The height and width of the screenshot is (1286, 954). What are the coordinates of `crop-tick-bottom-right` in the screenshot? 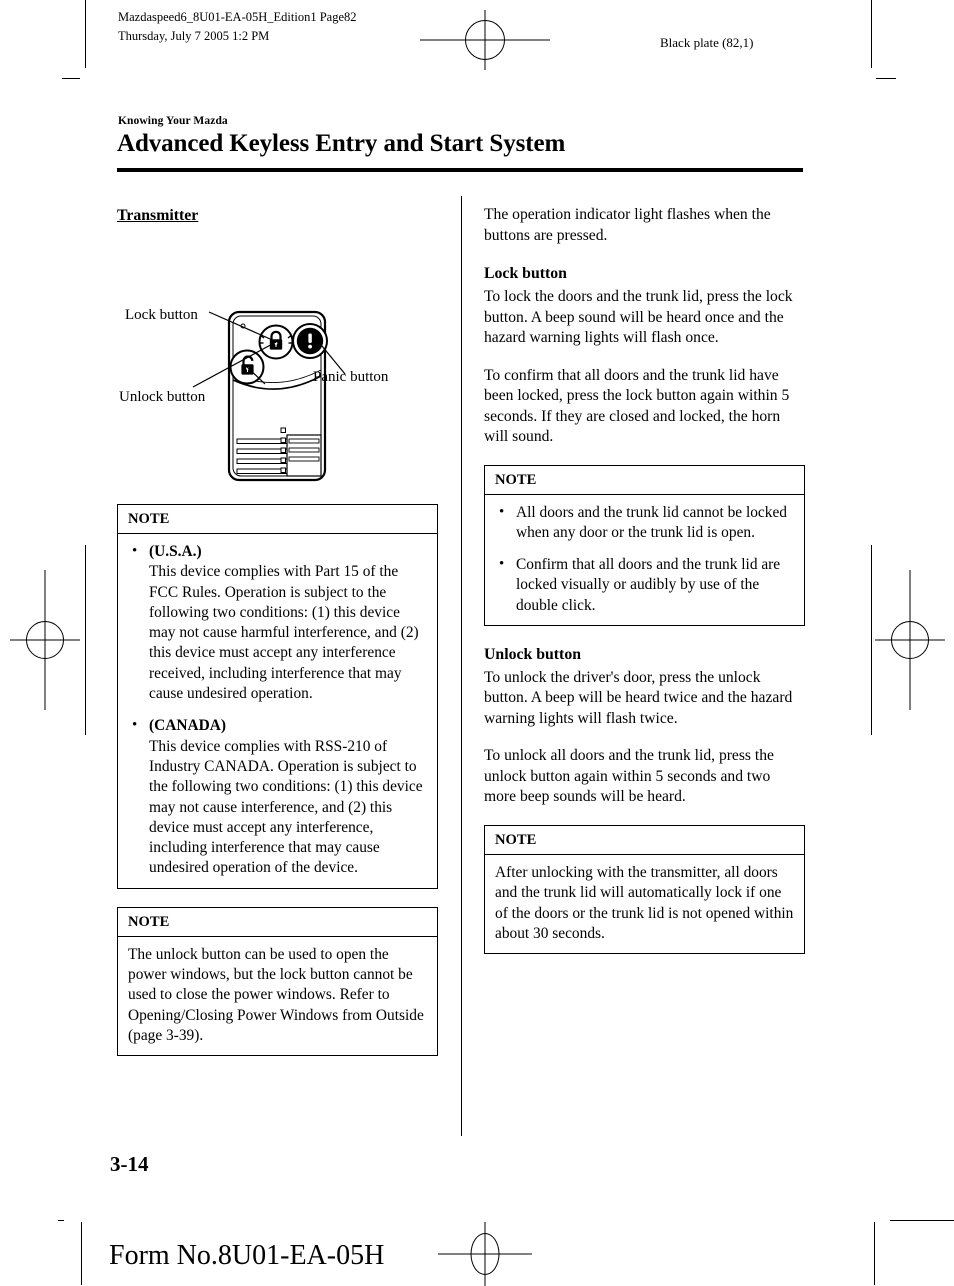 It's located at (922, 1220).